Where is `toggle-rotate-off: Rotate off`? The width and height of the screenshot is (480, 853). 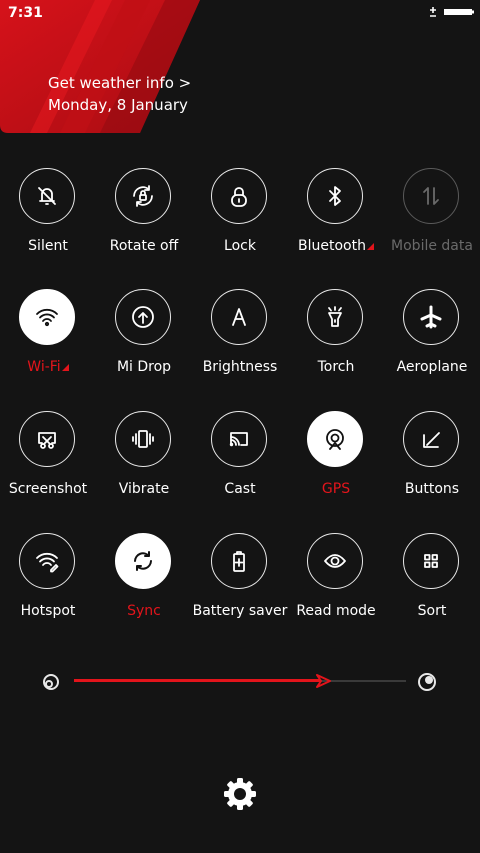 toggle-rotate-off: Rotate off is located at coordinates (144, 223).